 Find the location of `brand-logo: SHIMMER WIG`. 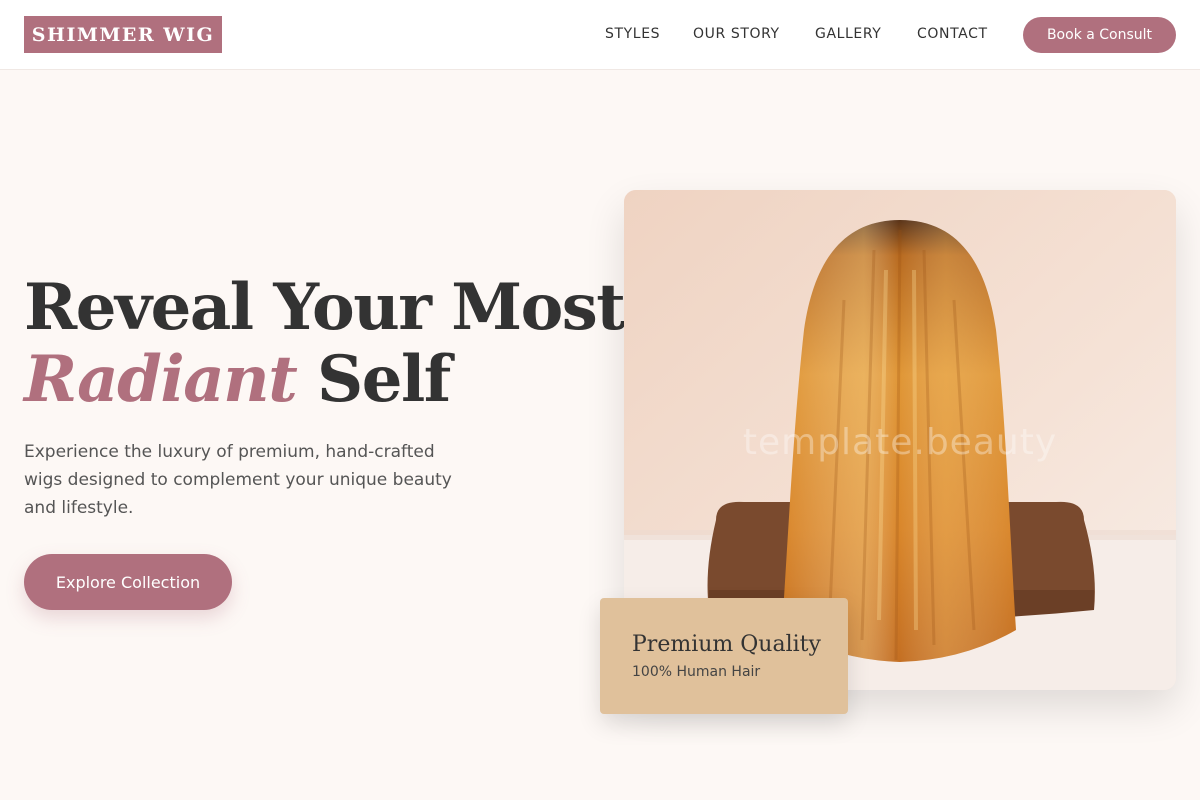

brand-logo: SHIMMER WIG is located at coordinates (123, 34).